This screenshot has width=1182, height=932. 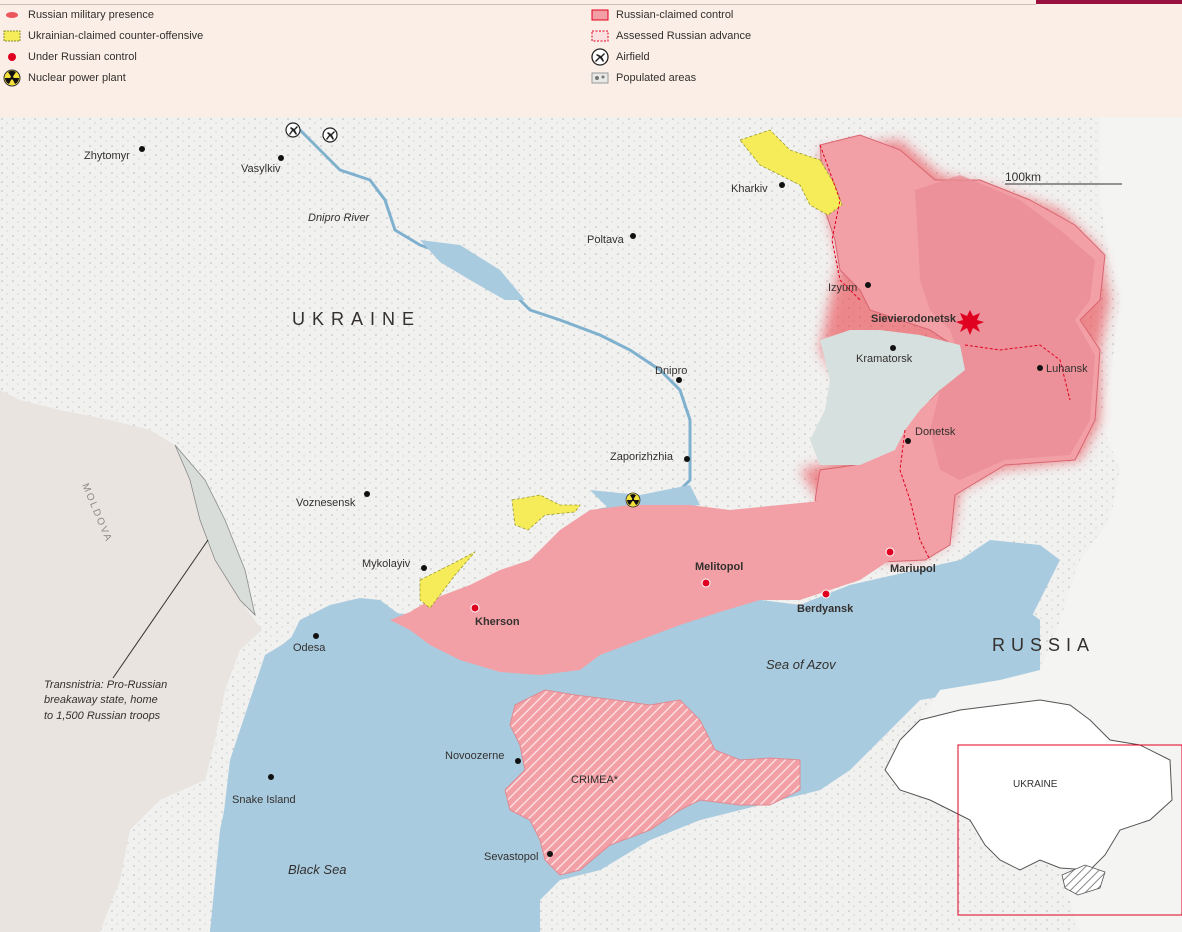 I want to click on city-label-snake-island: Snake Island, so click(x=264, y=800).